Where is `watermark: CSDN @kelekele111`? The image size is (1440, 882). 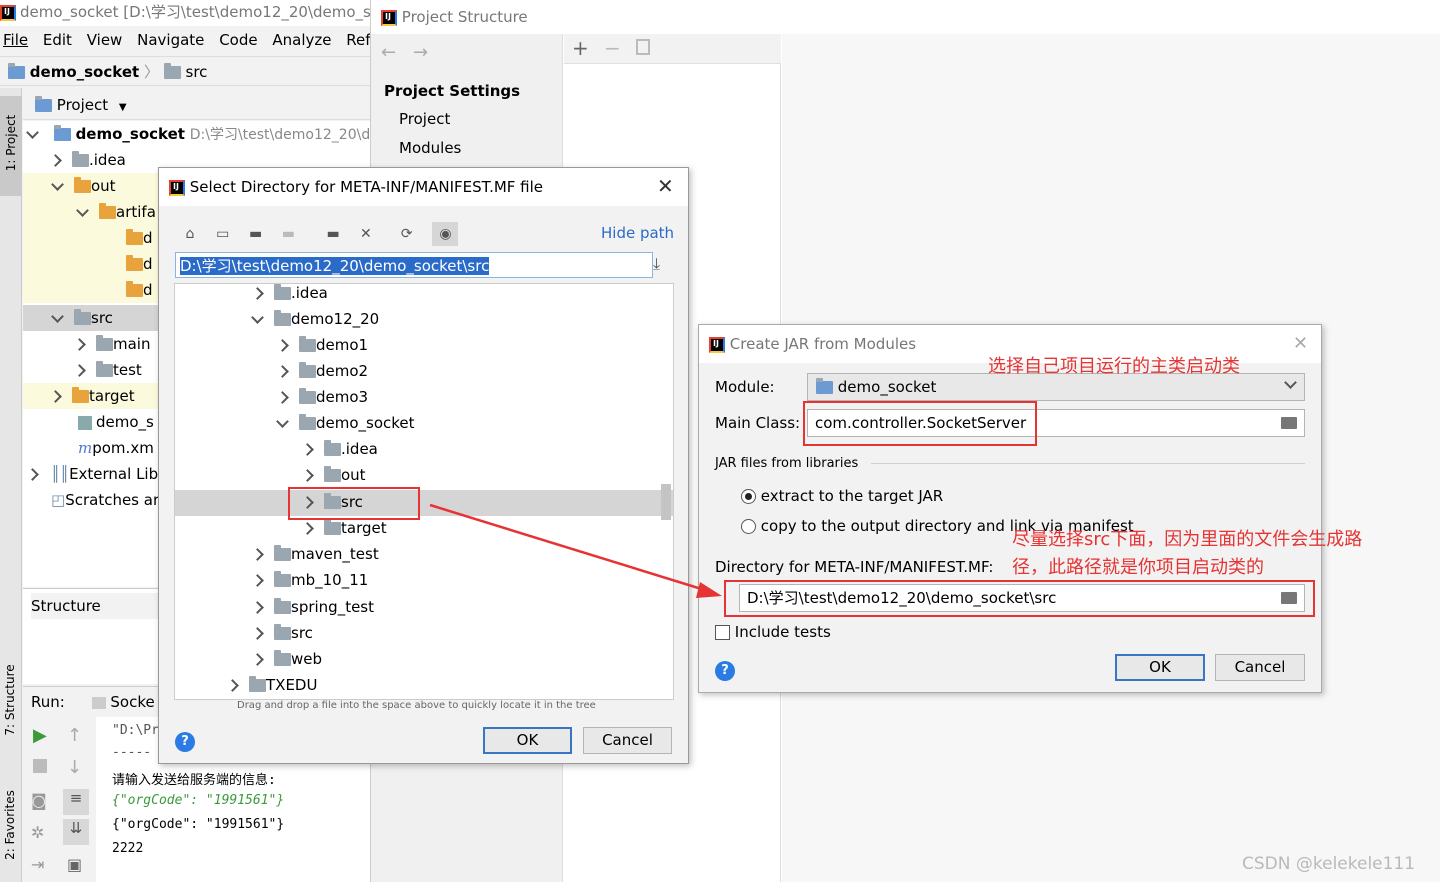 watermark: CSDN @kelekele111 is located at coordinates (1329, 864).